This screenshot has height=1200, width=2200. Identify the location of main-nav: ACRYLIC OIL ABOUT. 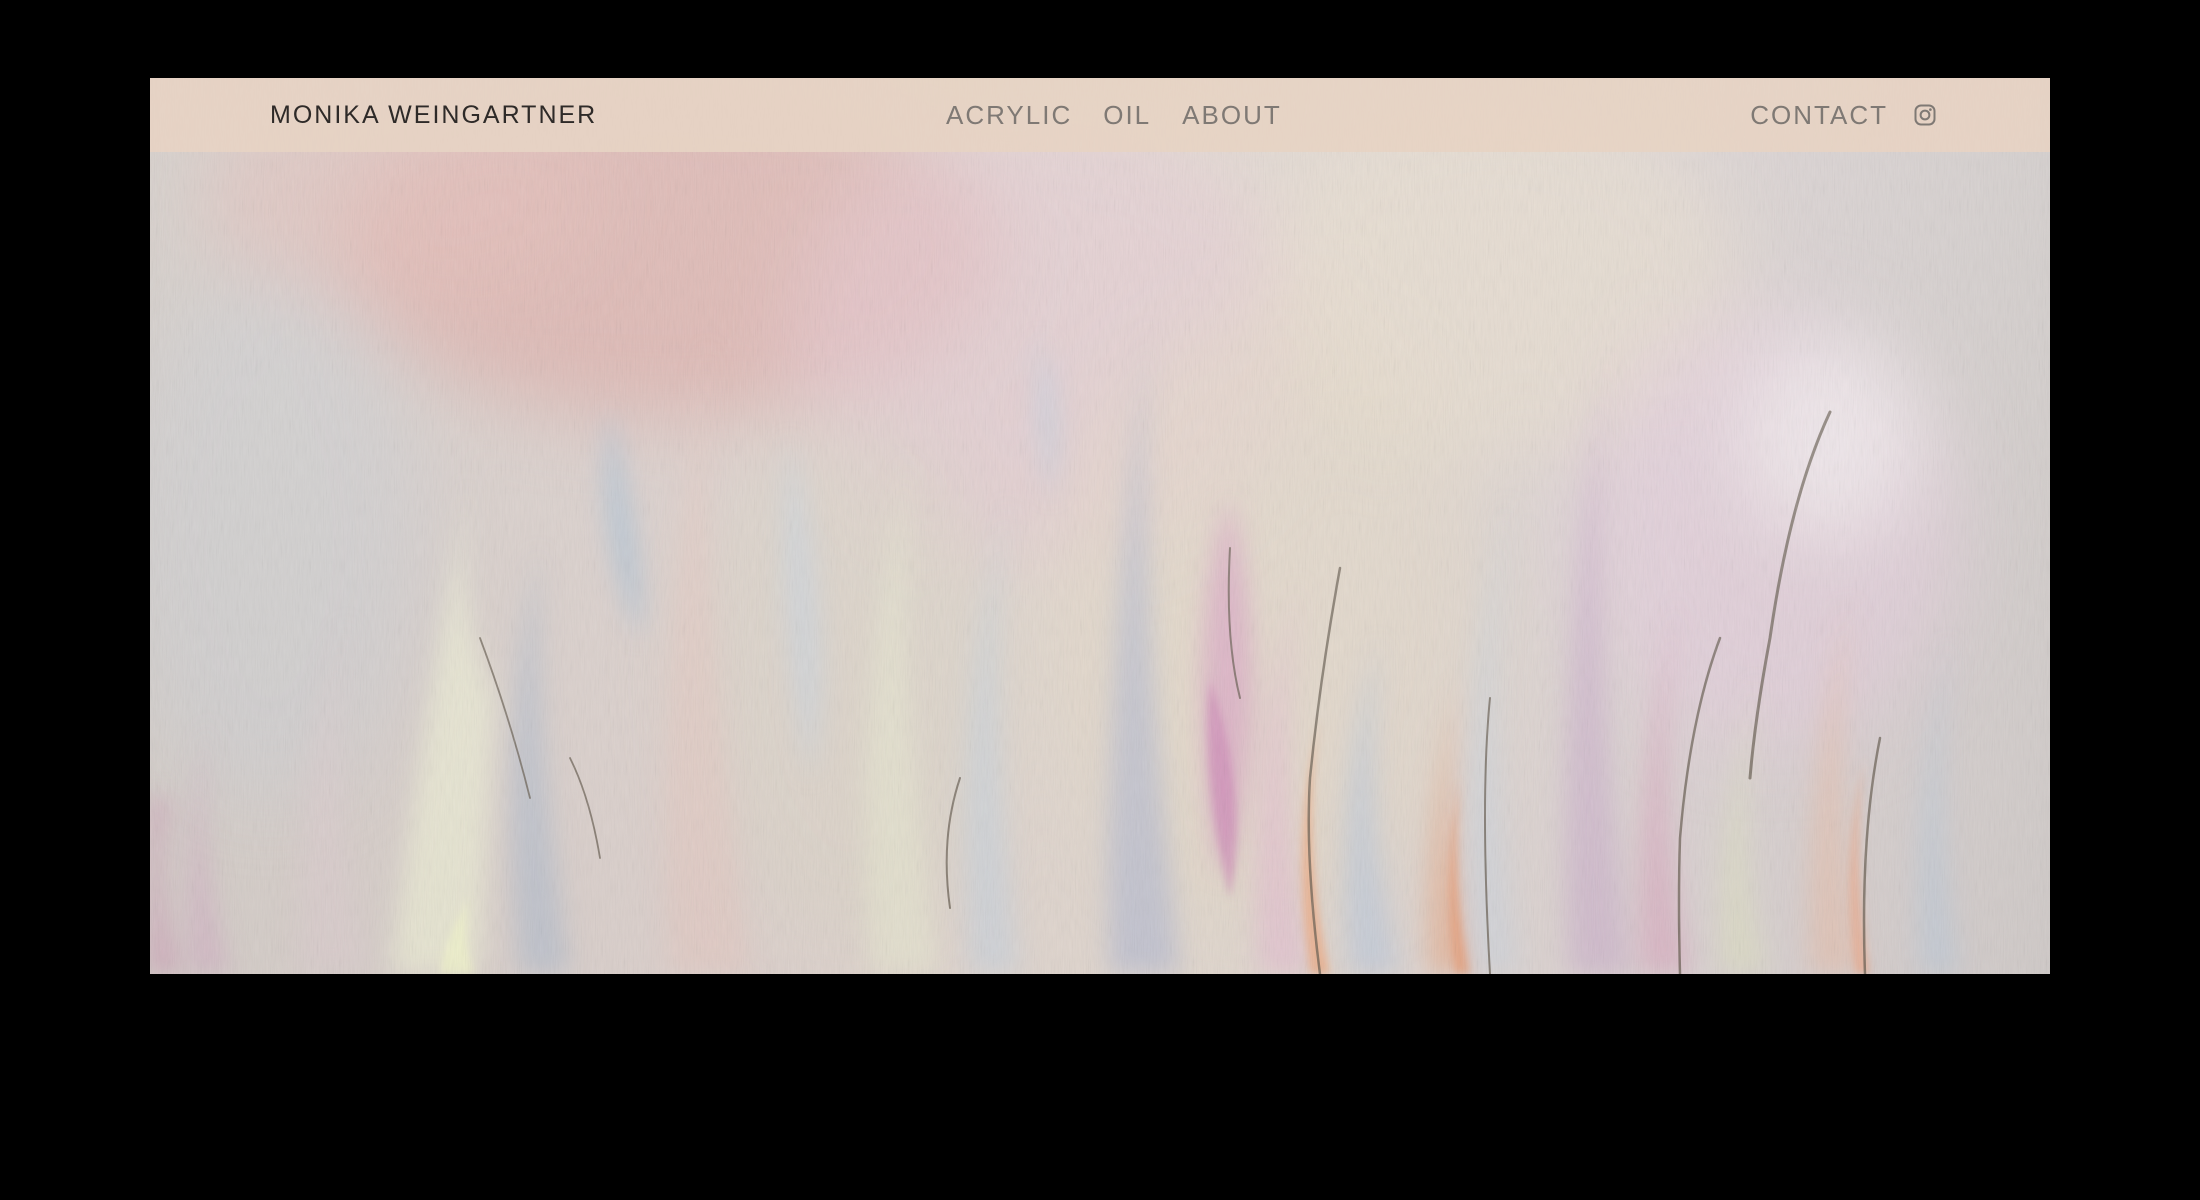
(1114, 115).